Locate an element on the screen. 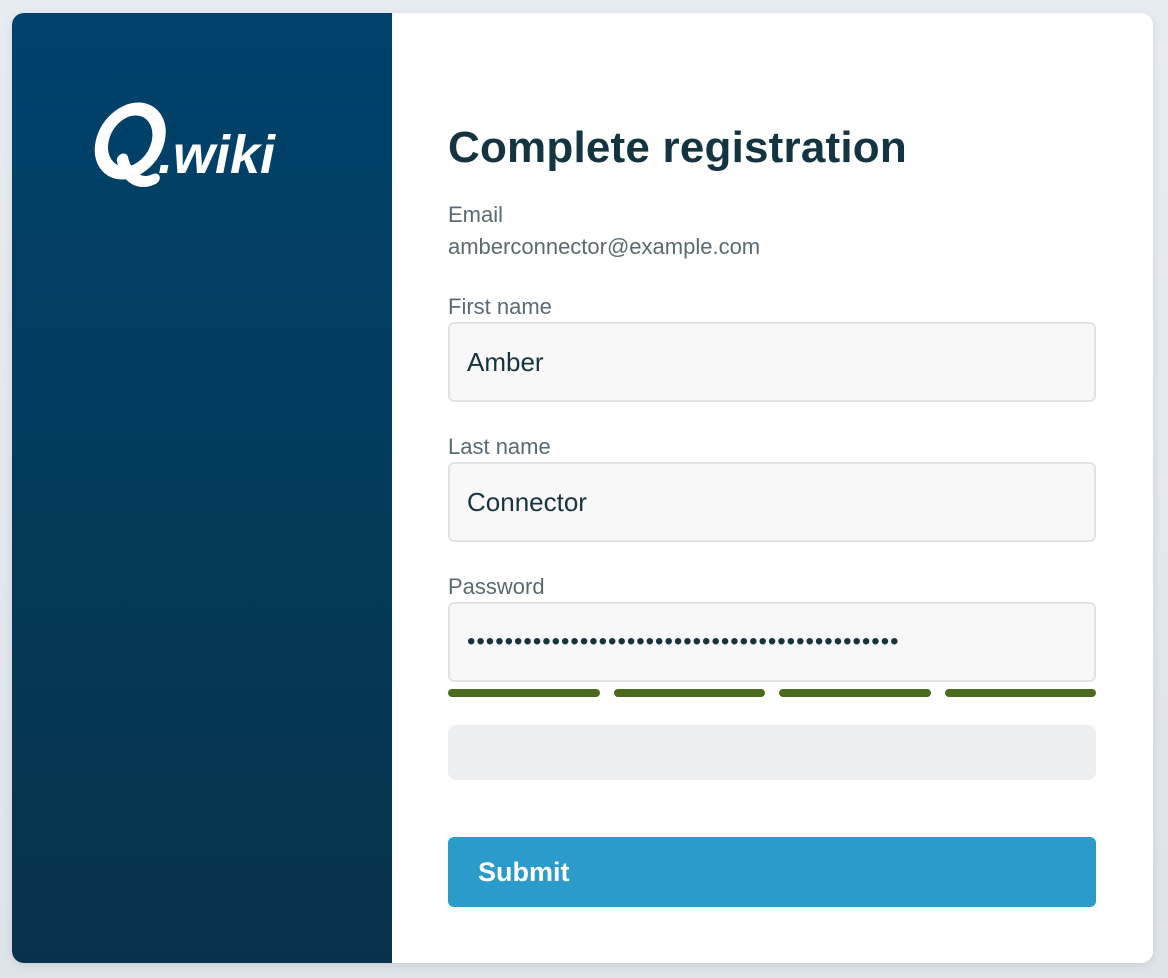 The height and width of the screenshot is (978, 1168). email-value: amberconnector@example.com is located at coordinates (604, 246).